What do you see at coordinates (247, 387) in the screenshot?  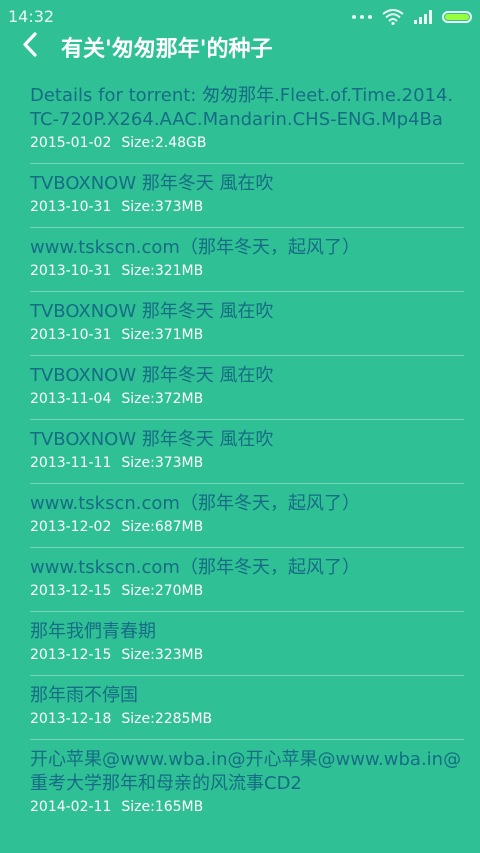 I see `list-item: TVBOXNOW 那年冬天 風在吹 2013-11-04 Size:372MB` at bounding box center [247, 387].